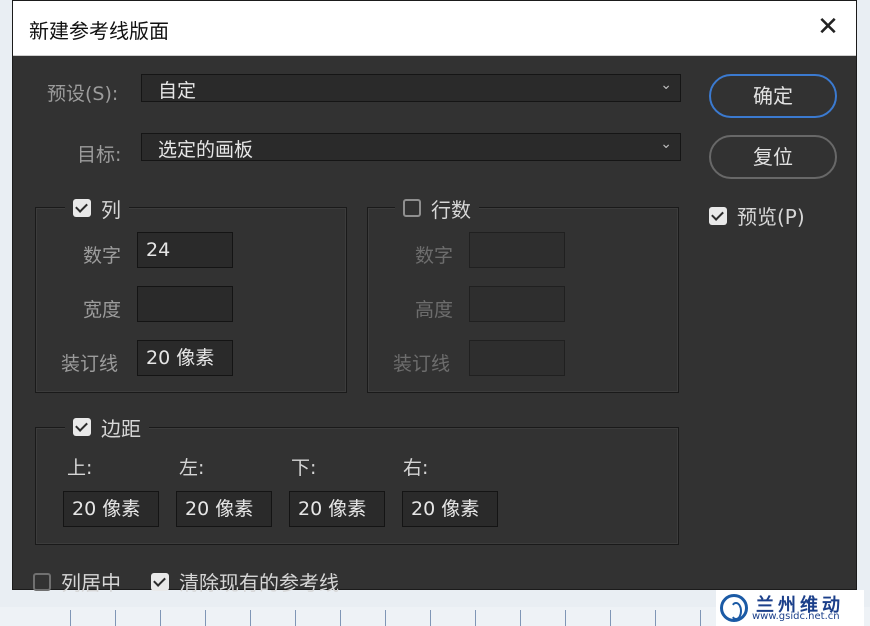  I want to click on rows-height-label: 高度, so click(434, 310).